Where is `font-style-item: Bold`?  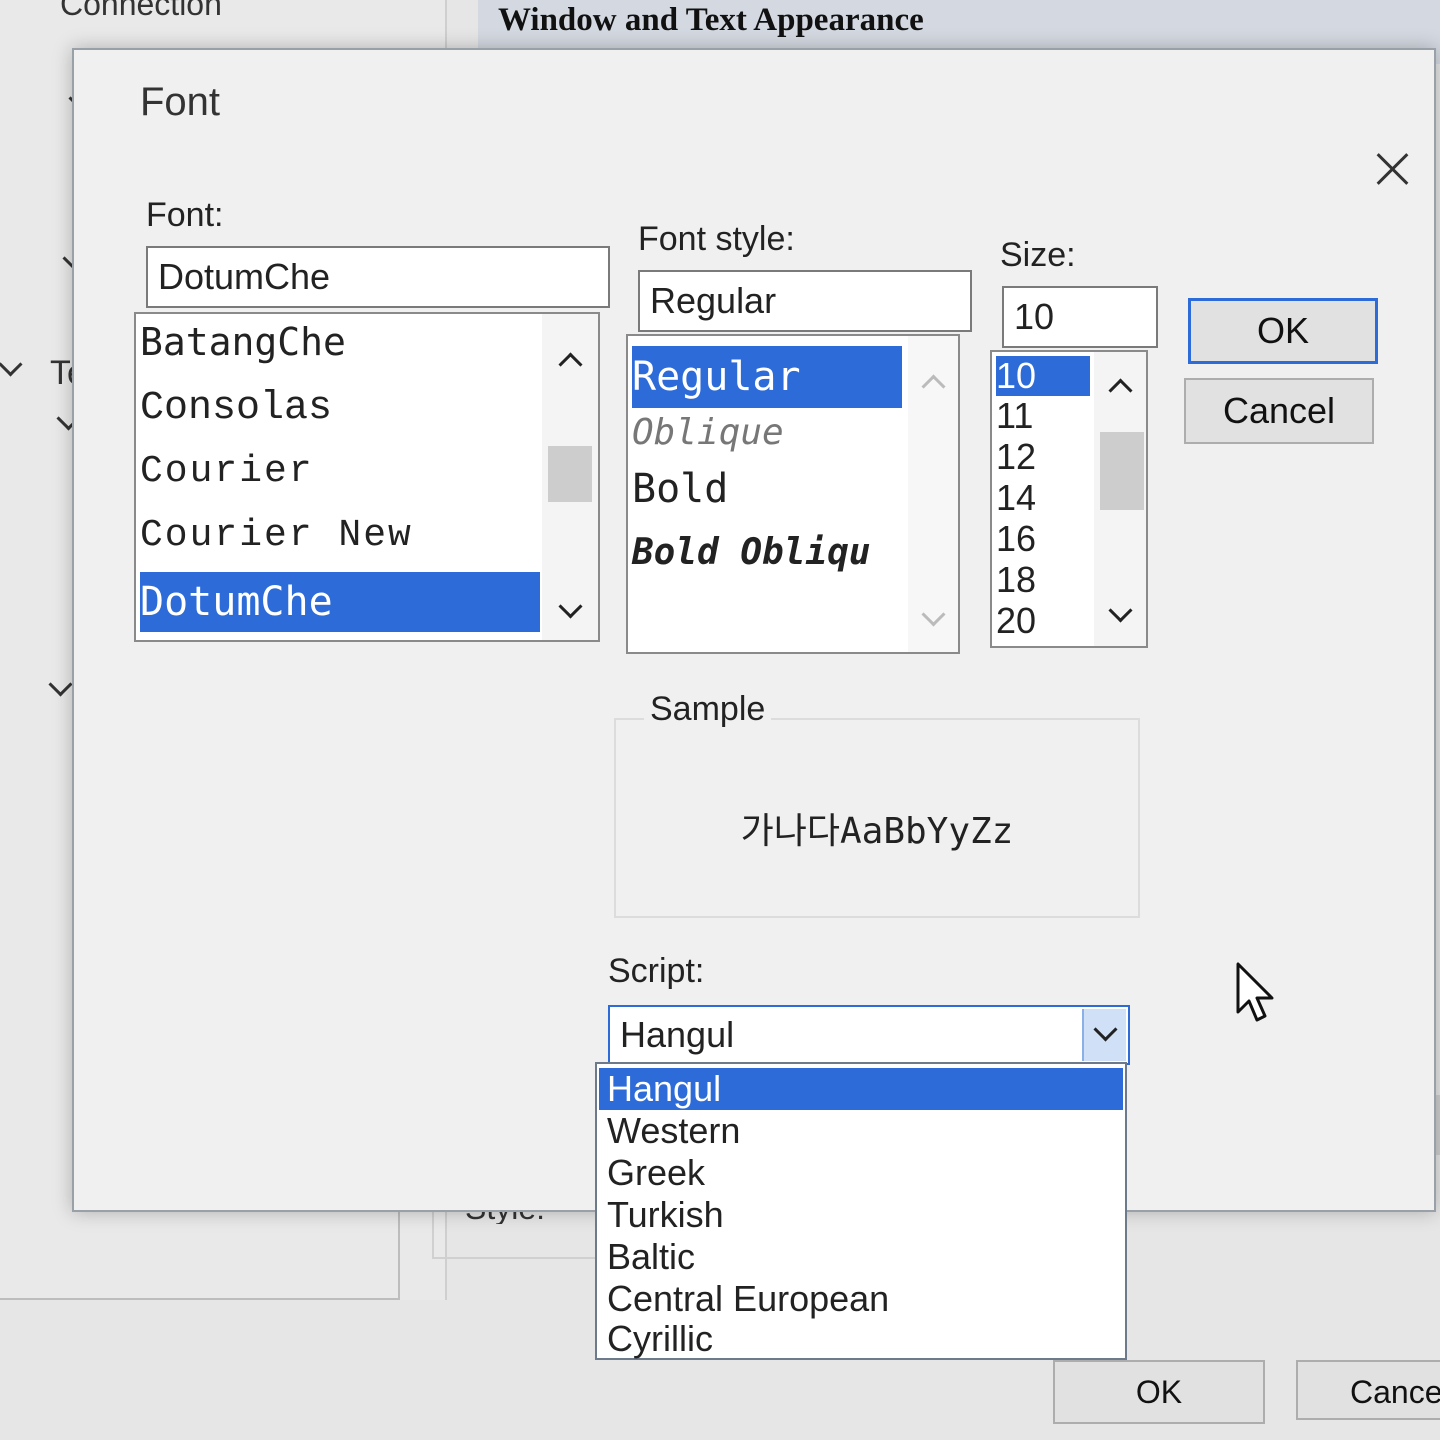 font-style-item: Bold is located at coordinates (680, 489).